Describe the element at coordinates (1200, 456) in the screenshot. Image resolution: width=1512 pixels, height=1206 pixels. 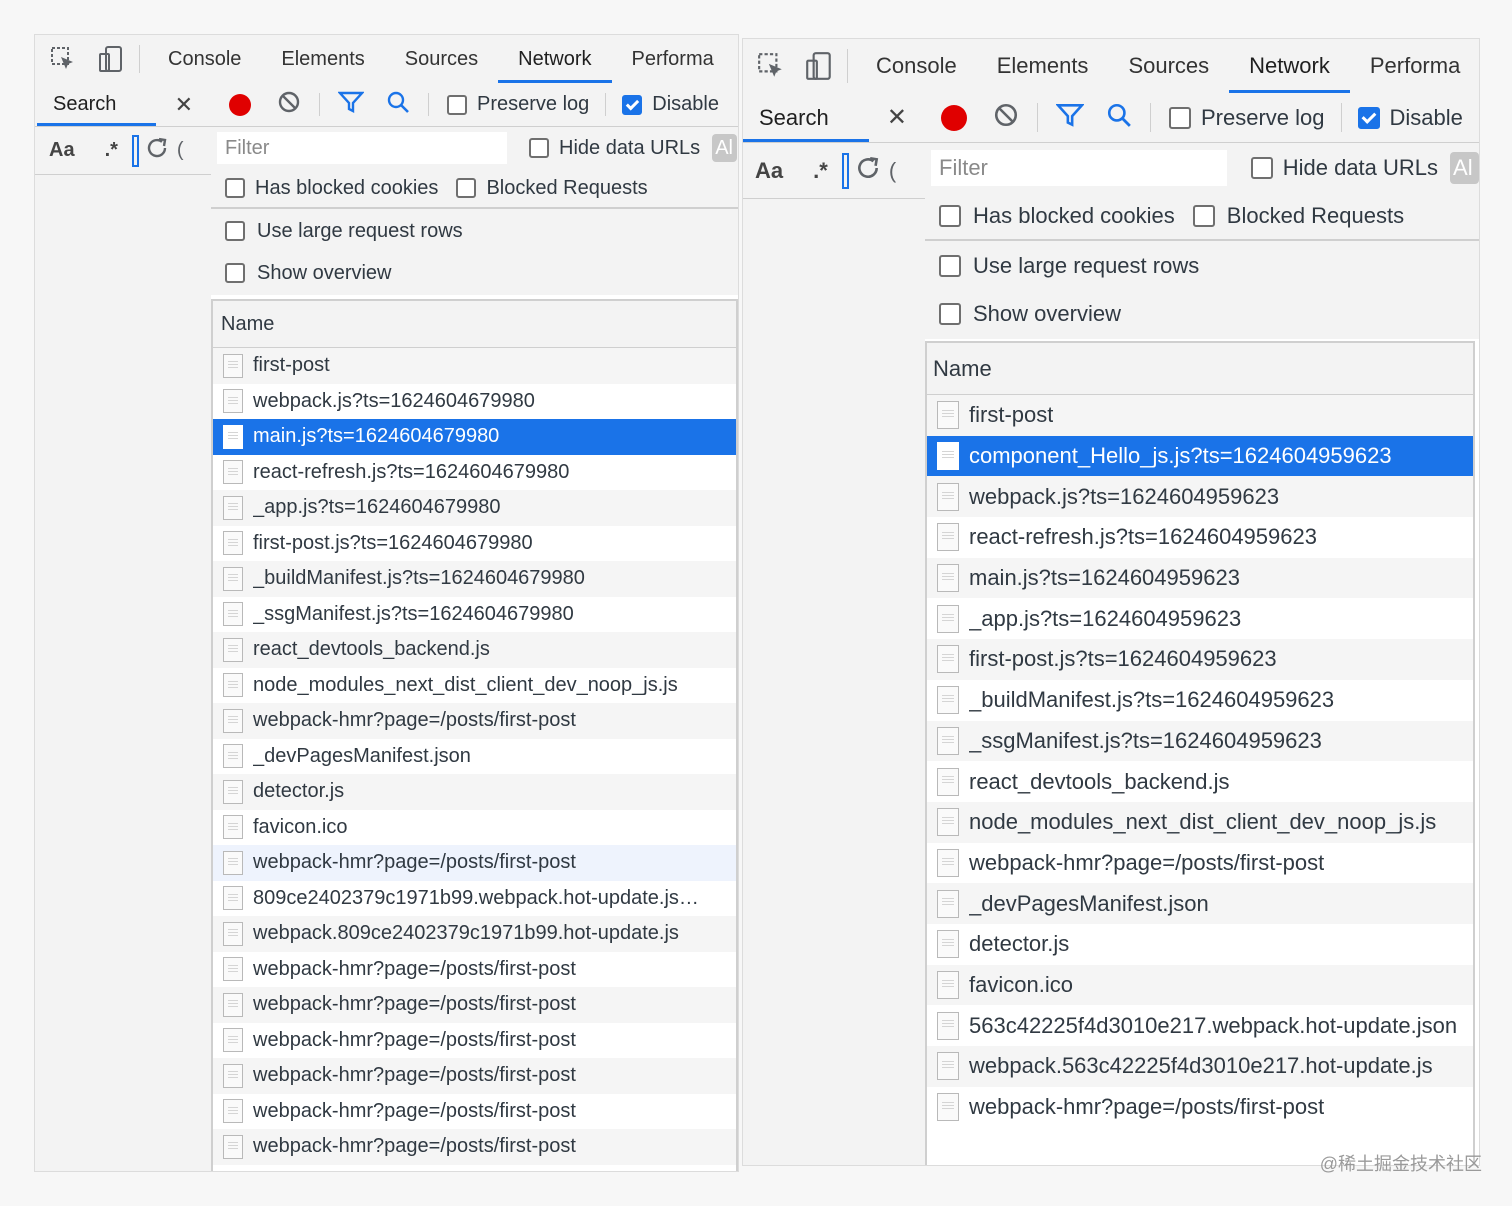
I see `request-row: component_Hello_js.js?ts=1624604959623` at that location.